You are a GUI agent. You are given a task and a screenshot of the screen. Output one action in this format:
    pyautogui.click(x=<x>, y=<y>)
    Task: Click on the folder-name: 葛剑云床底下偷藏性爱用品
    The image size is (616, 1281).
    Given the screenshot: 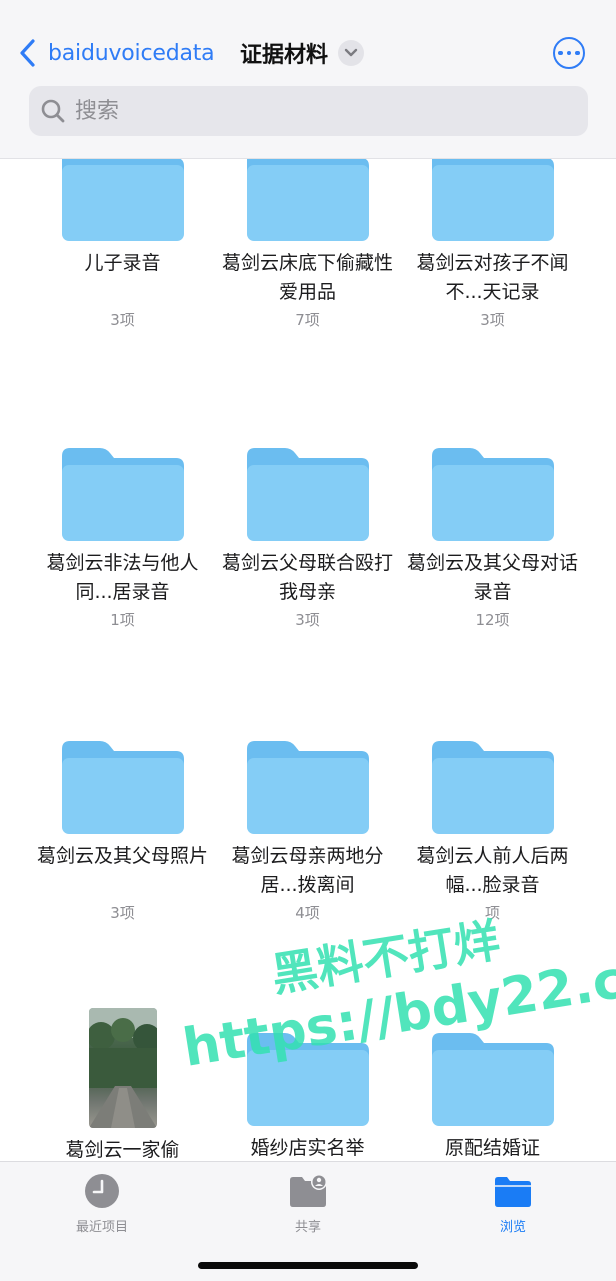 What is the action you would take?
    pyautogui.click(x=307, y=277)
    